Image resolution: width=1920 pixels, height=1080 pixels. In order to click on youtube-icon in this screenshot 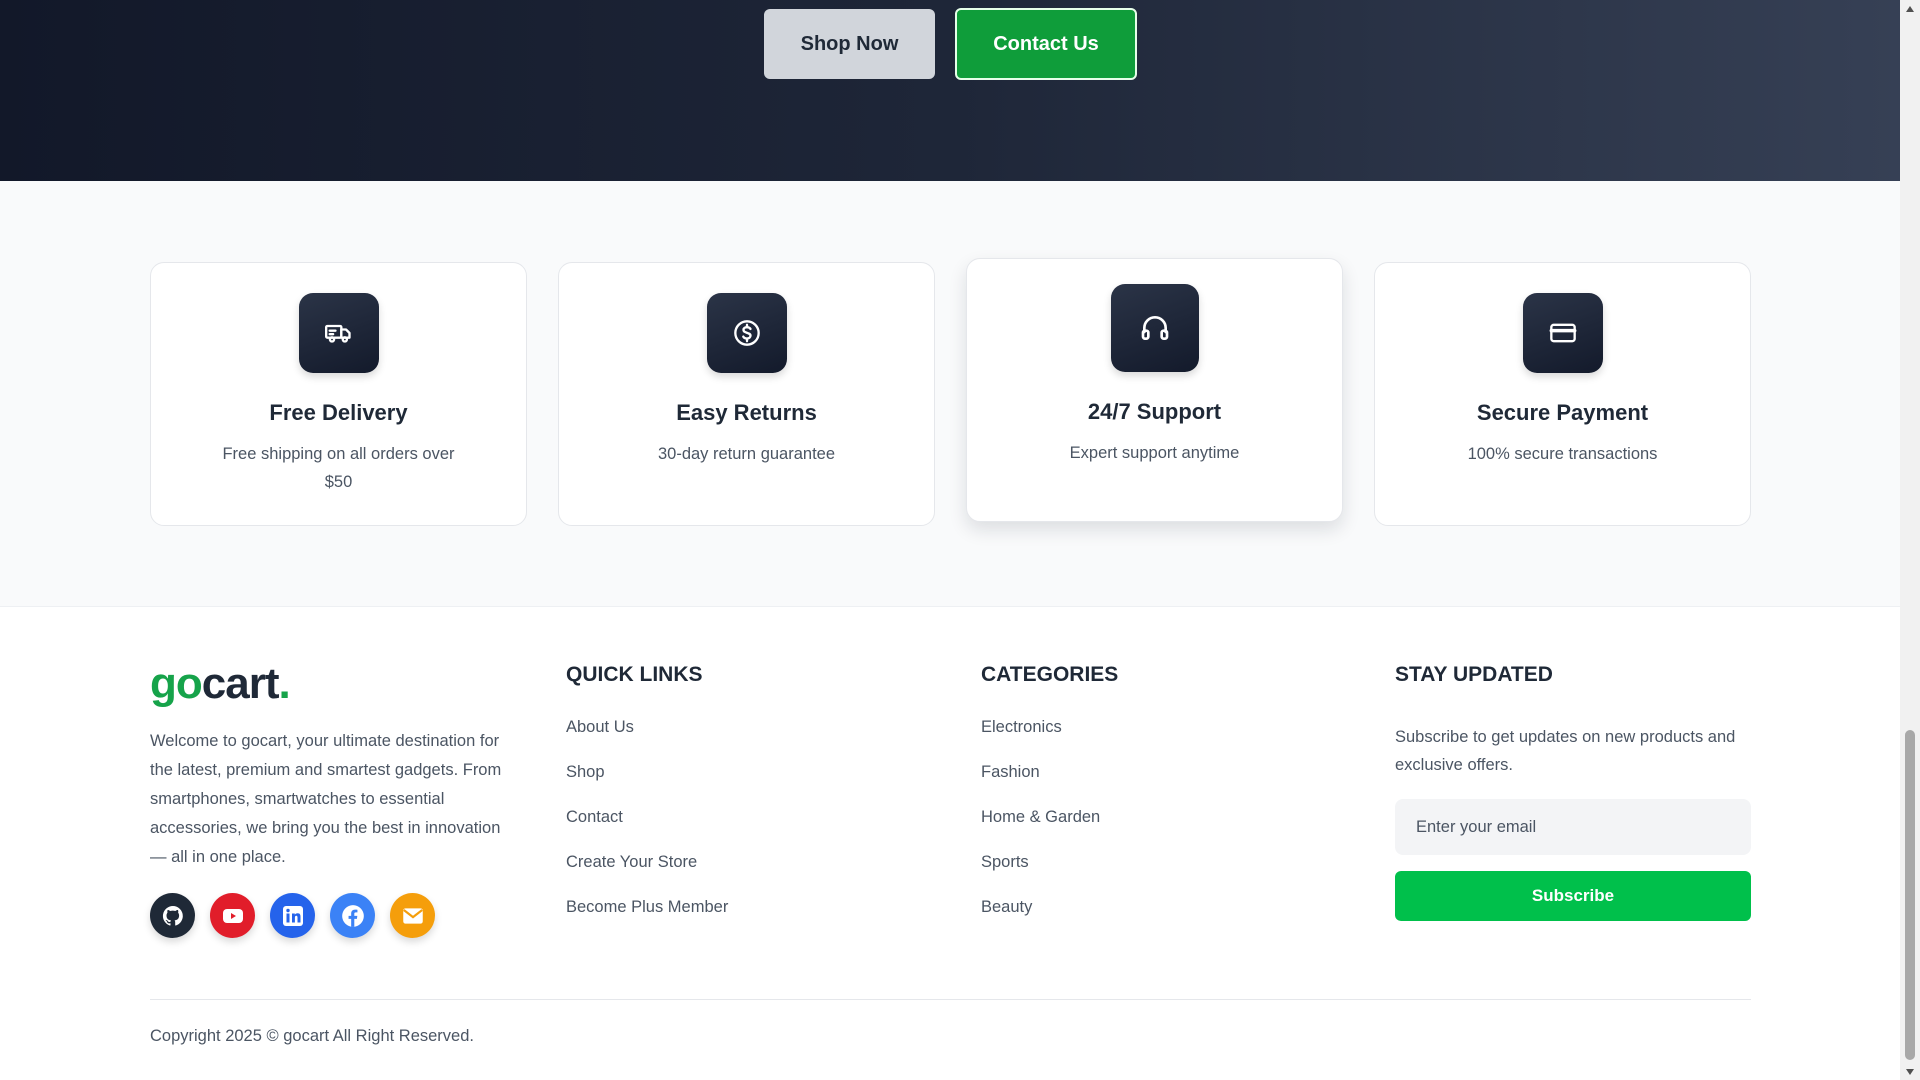, I will do `click(232, 915)`.